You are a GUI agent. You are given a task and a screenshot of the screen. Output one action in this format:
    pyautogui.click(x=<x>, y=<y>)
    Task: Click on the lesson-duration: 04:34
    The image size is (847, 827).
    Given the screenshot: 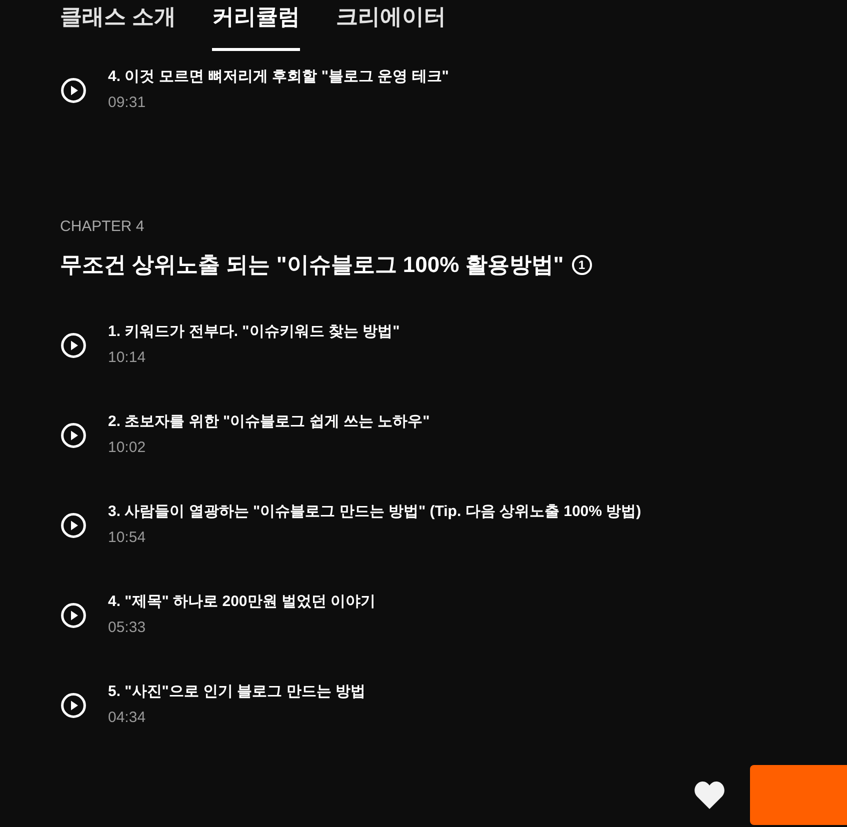 What is the action you would take?
    pyautogui.click(x=127, y=718)
    